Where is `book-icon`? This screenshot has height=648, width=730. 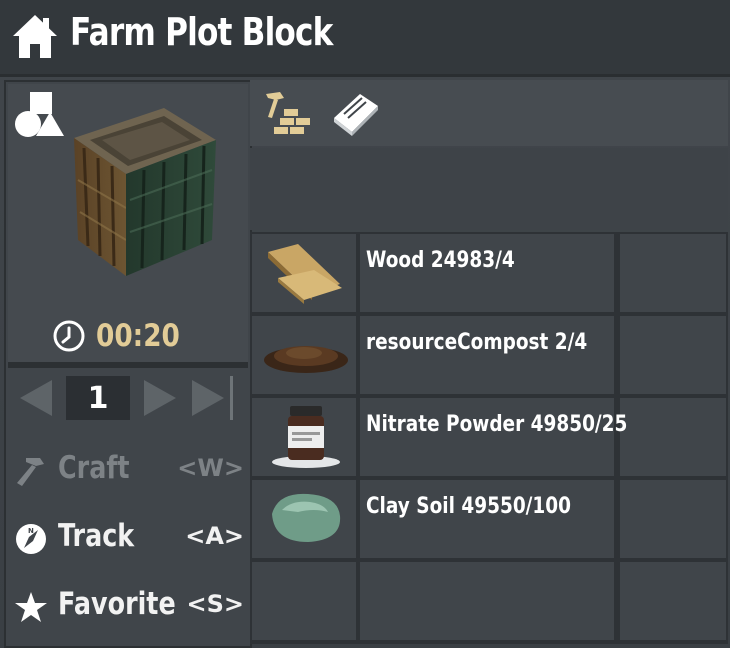
book-icon is located at coordinates (356, 113).